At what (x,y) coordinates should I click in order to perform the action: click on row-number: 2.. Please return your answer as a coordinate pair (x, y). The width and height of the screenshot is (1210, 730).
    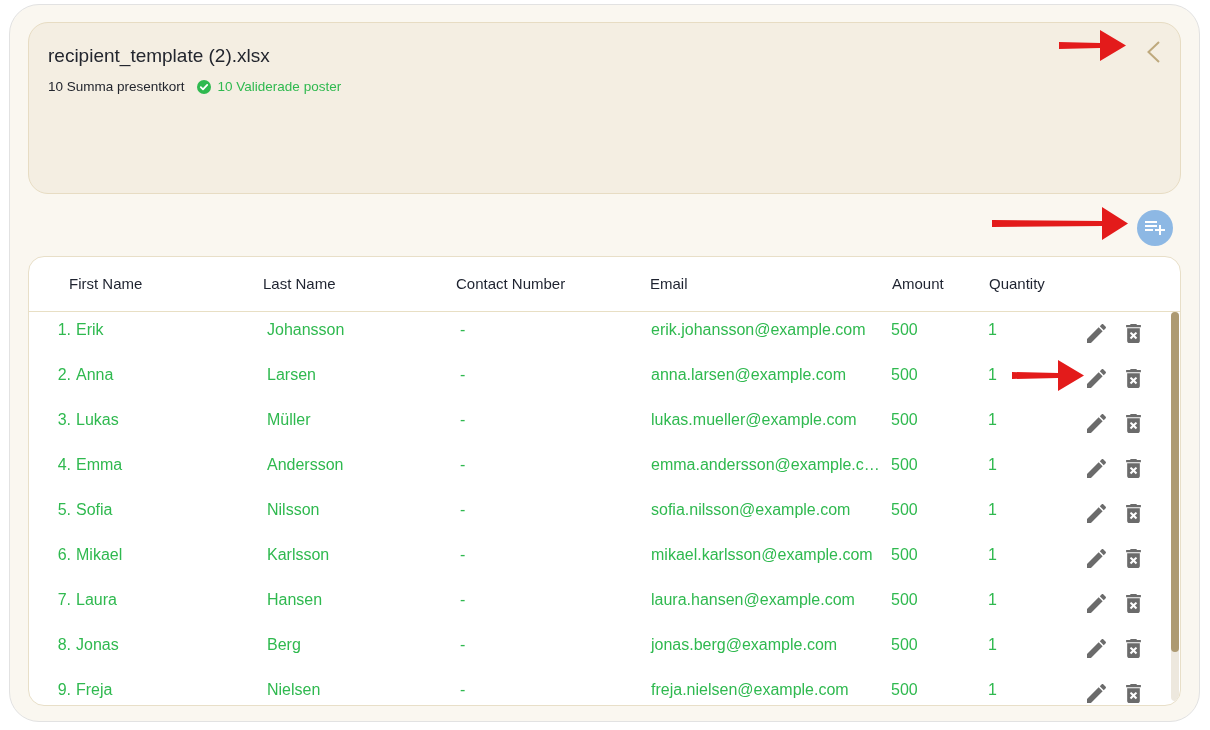
    Looking at the image, I should click on (63, 375).